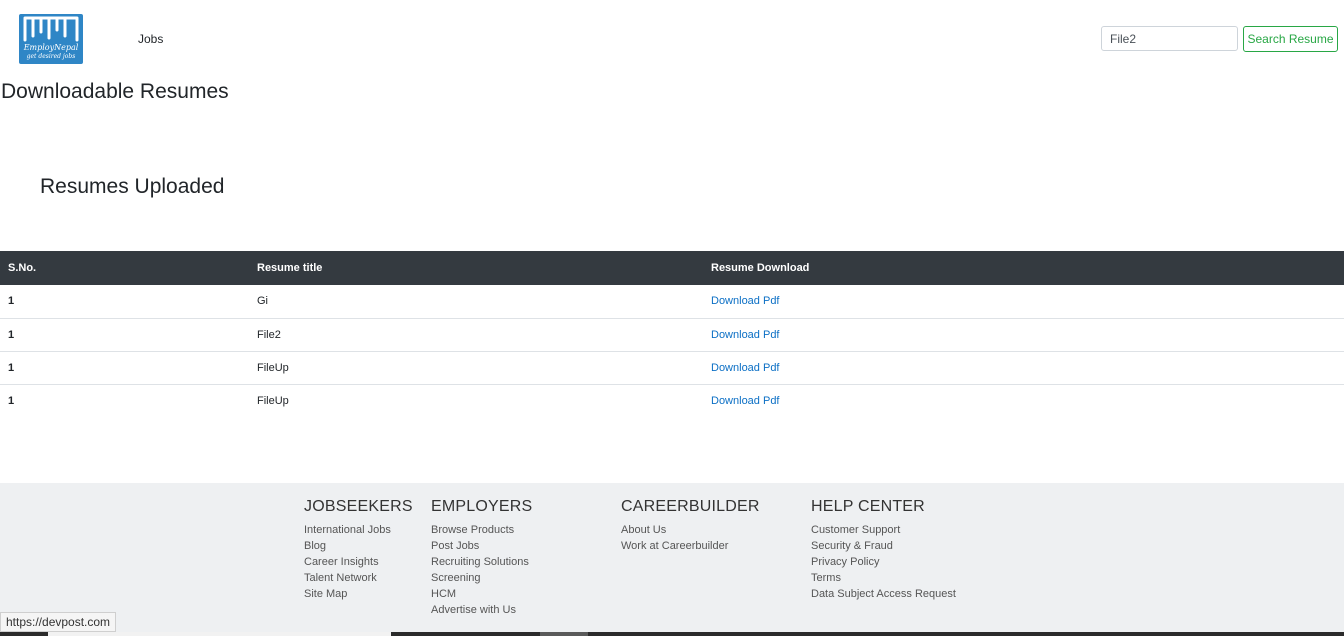 The image size is (1344, 636). I want to click on logo-bars-icon, so click(51, 29).